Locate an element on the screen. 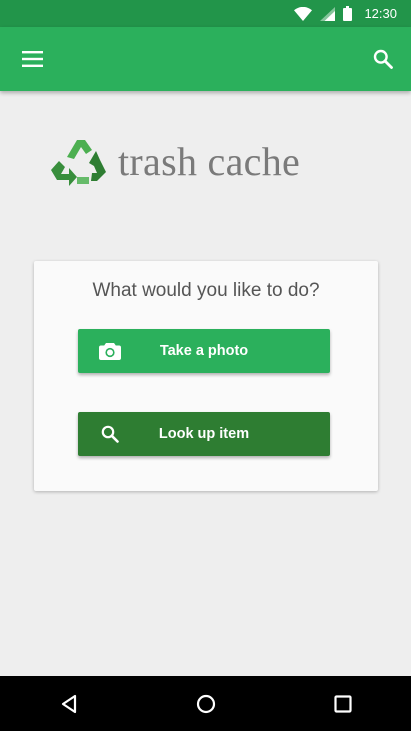 The height and width of the screenshot is (731, 411). system-nav-bar is located at coordinates (205, 703).